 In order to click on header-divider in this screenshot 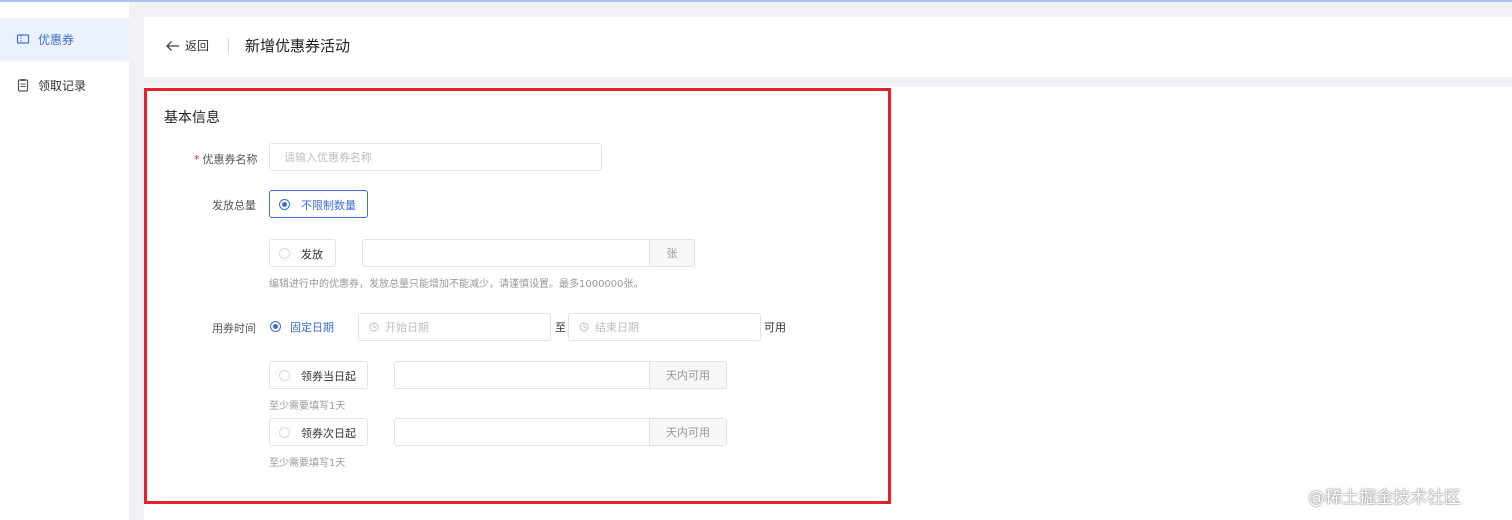, I will do `click(228, 45)`.